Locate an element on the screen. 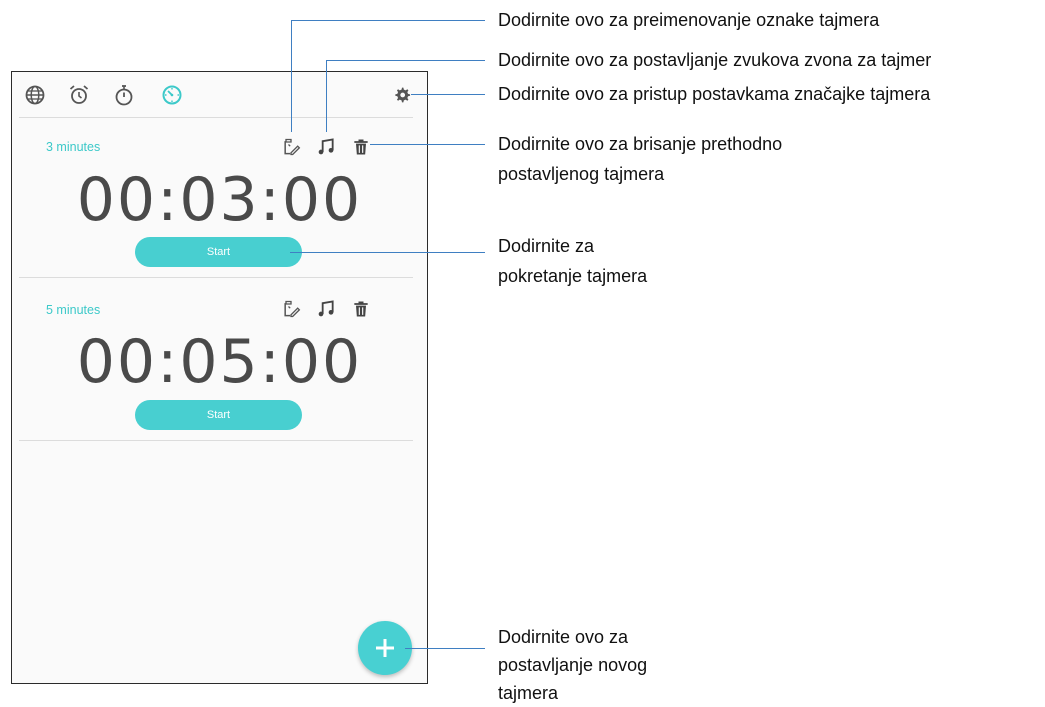 The height and width of the screenshot is (707, 1045). callout-delete-line1: Dodirnite ovo za brisanje prethodno is located at coordinates (640, 144).